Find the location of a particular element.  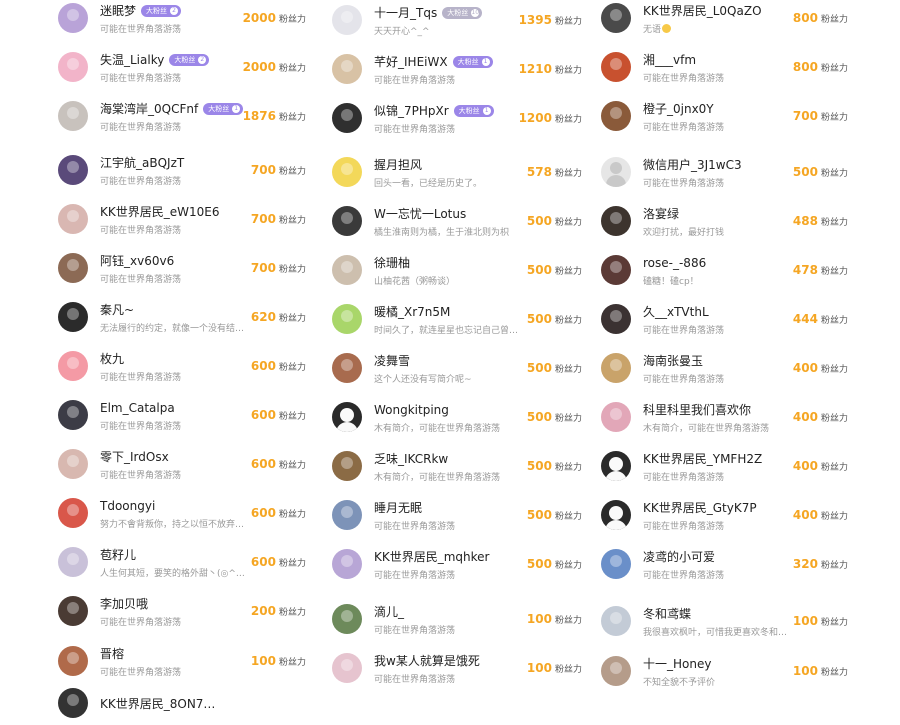

fan-list-item: KK世界居民_L0QaZO 无语 800 粉丝力 is located at coordinates (724, 20).